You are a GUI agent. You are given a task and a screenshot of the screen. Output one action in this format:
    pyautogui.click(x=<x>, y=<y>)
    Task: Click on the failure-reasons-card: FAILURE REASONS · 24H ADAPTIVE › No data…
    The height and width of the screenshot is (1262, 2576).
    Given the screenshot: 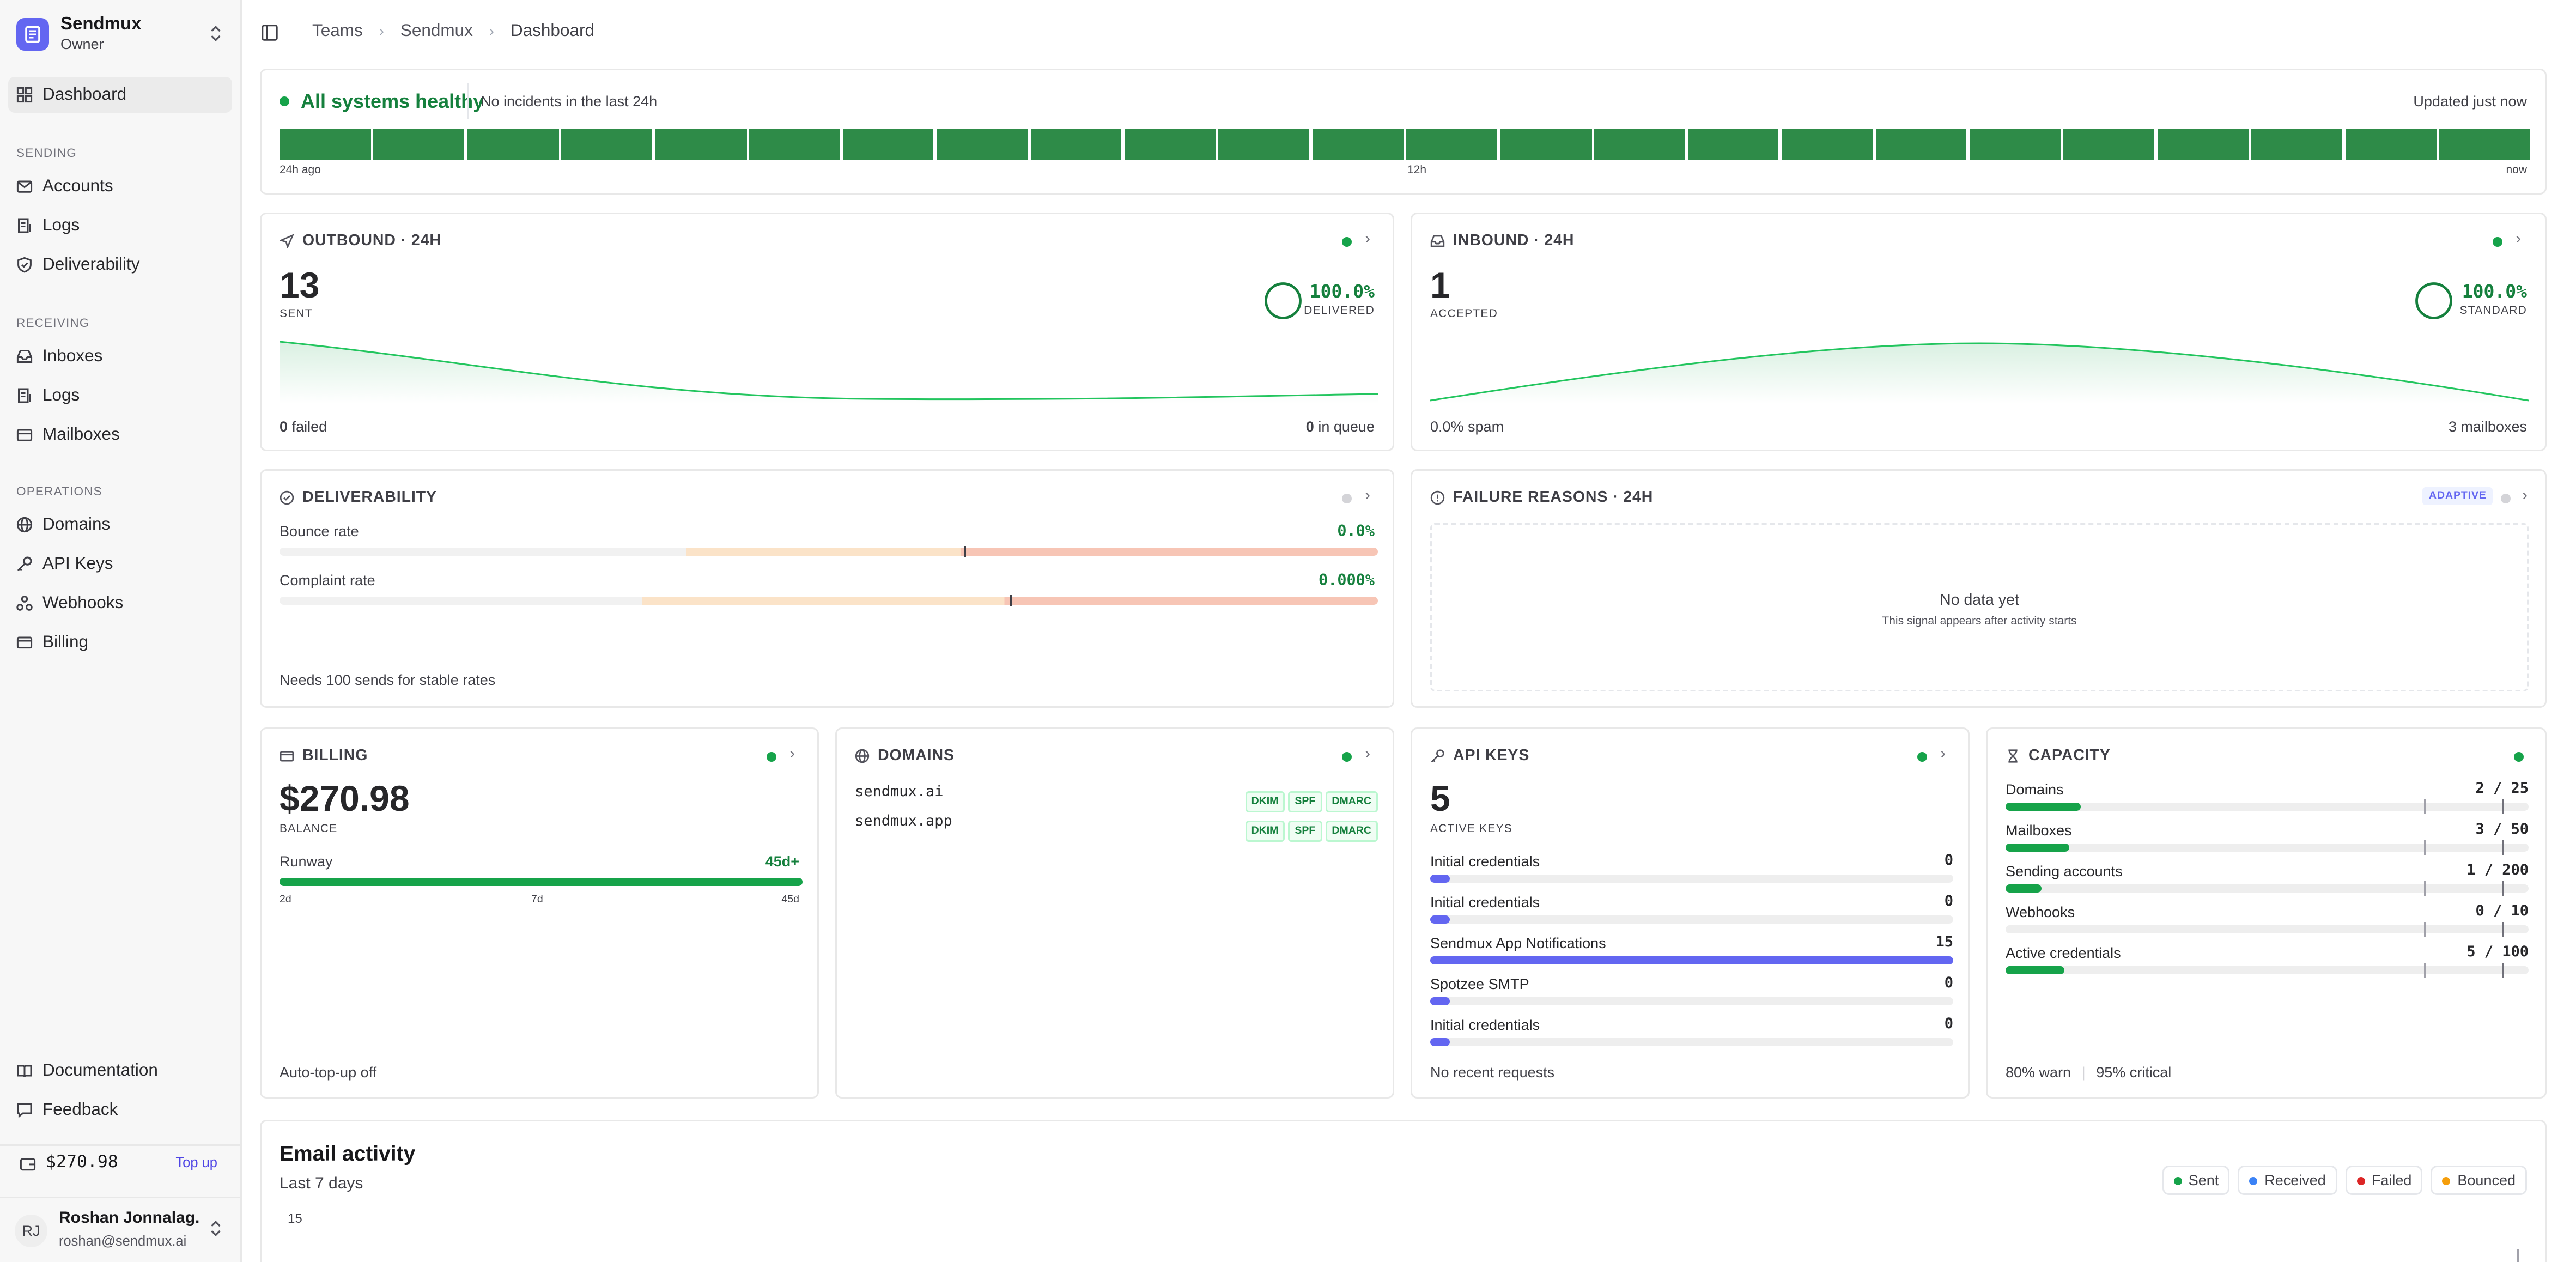 What is the action you would take?
    pyautogui.click(x=1979, y=588)
    